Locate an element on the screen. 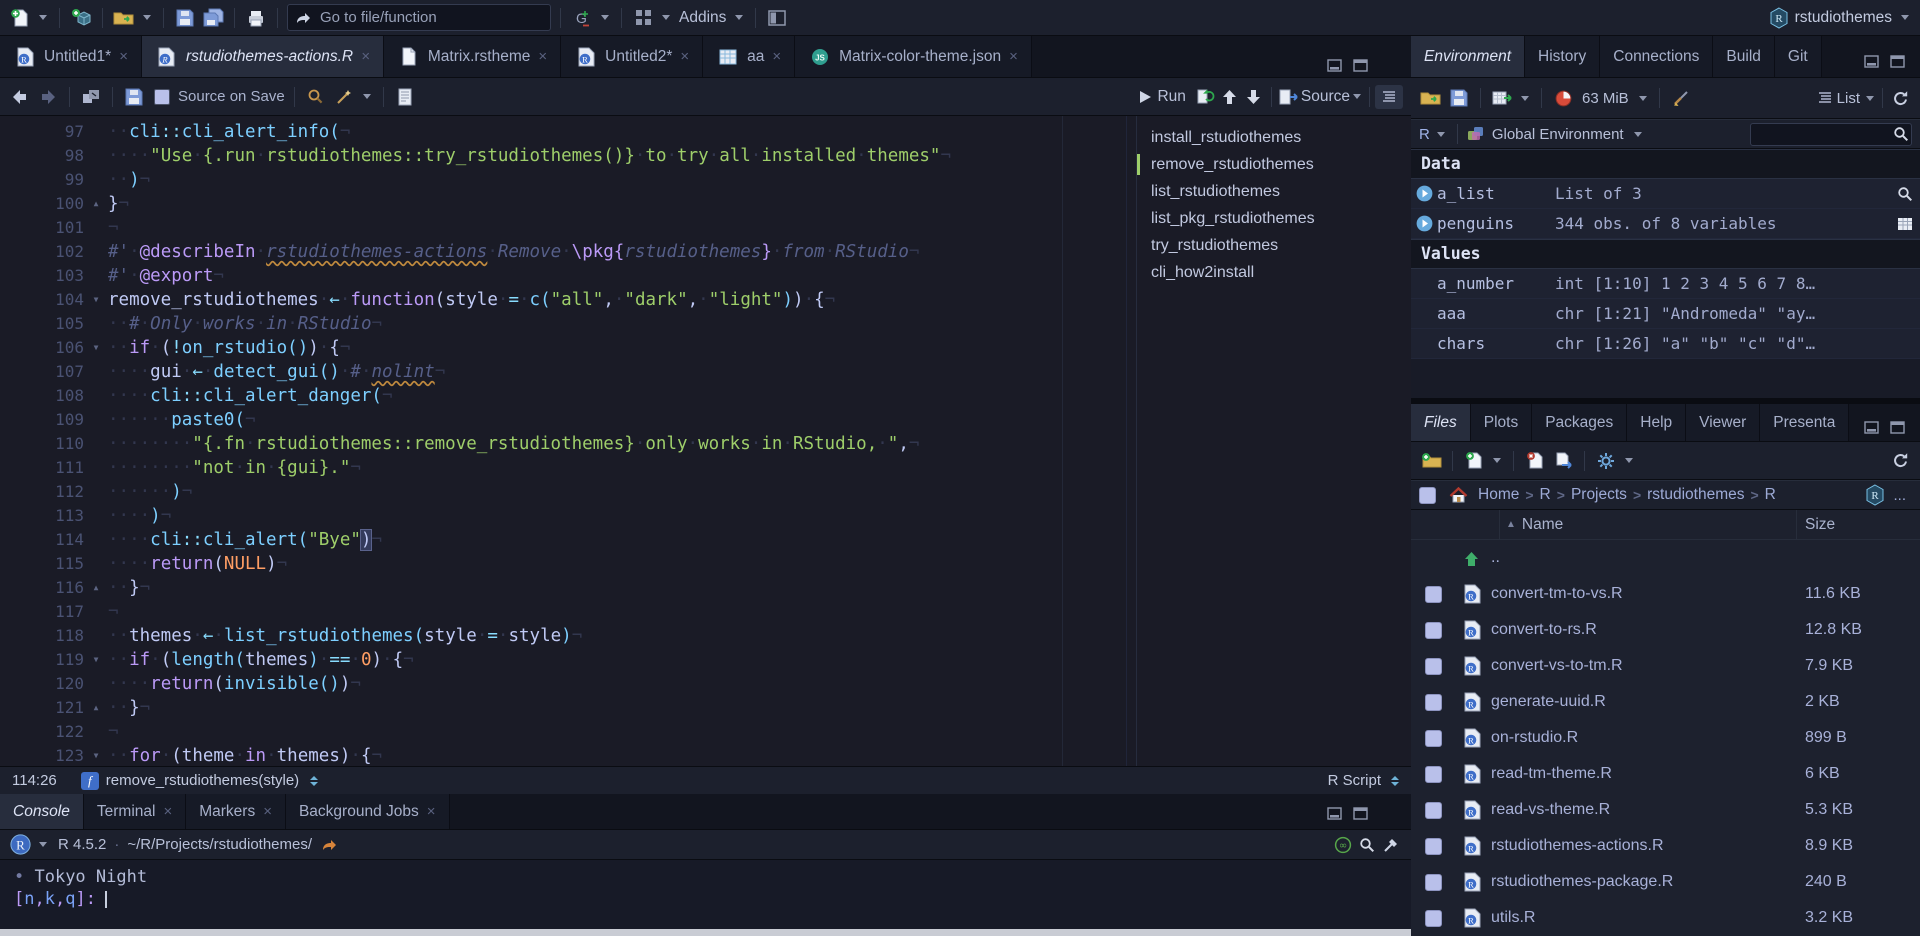 The width and height of the screenshot is (1920, 936). clear-objects-icon is located at coordinates (1681, 98).